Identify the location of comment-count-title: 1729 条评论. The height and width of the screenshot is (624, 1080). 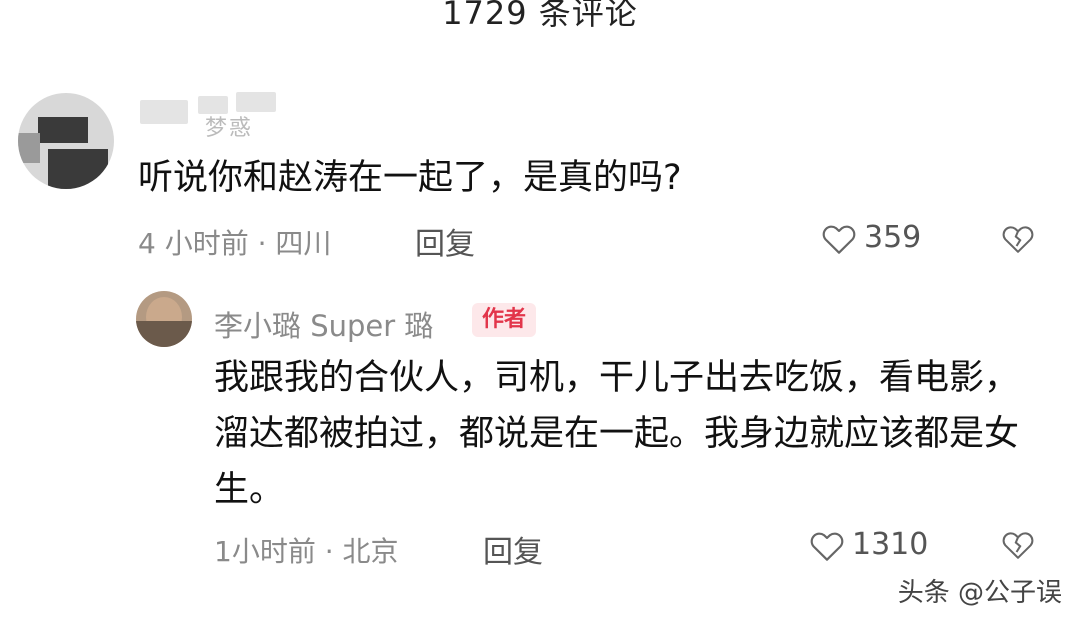
(540, 16).